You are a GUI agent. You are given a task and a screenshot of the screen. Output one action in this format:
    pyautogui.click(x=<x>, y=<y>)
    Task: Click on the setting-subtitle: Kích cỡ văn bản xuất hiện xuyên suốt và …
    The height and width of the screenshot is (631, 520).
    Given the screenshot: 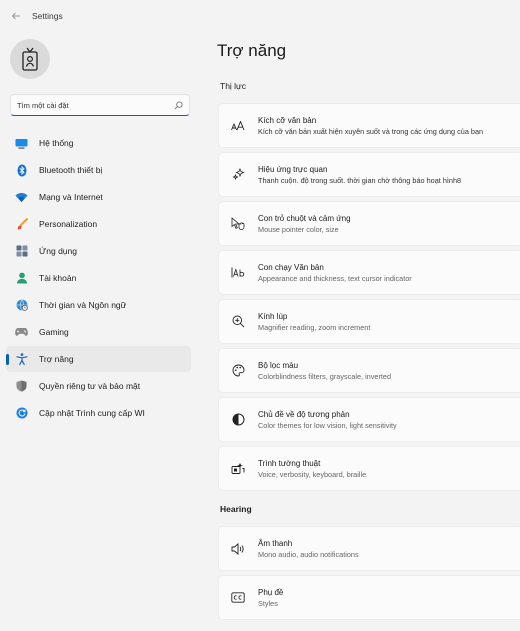 What is the action you would take?
    pyautogui.click(x=371, y=131)
    